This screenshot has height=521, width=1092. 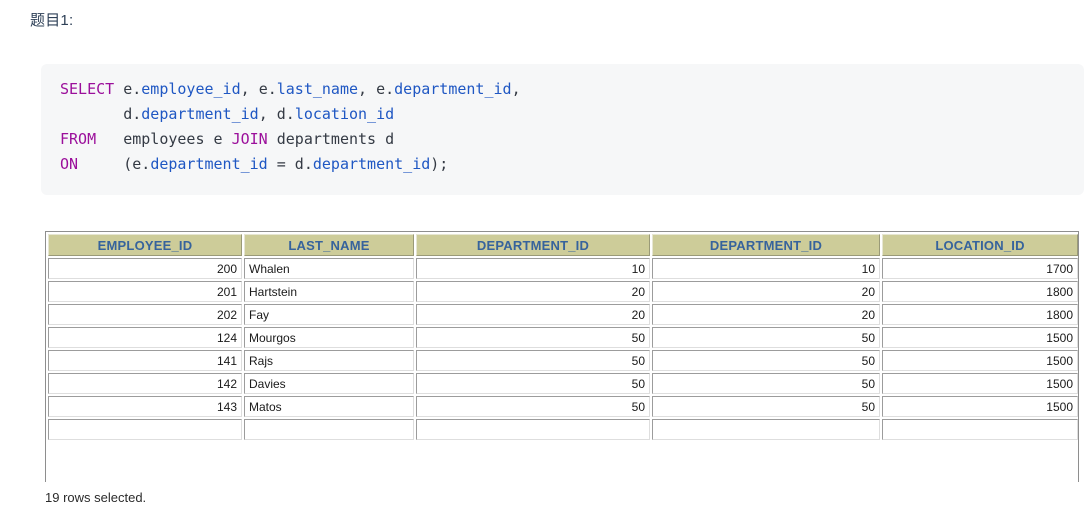 What do you see at coordinates (439, 164) in the screenshot?
I see `sql-token-plain: );` at bounding box center [439, 164].